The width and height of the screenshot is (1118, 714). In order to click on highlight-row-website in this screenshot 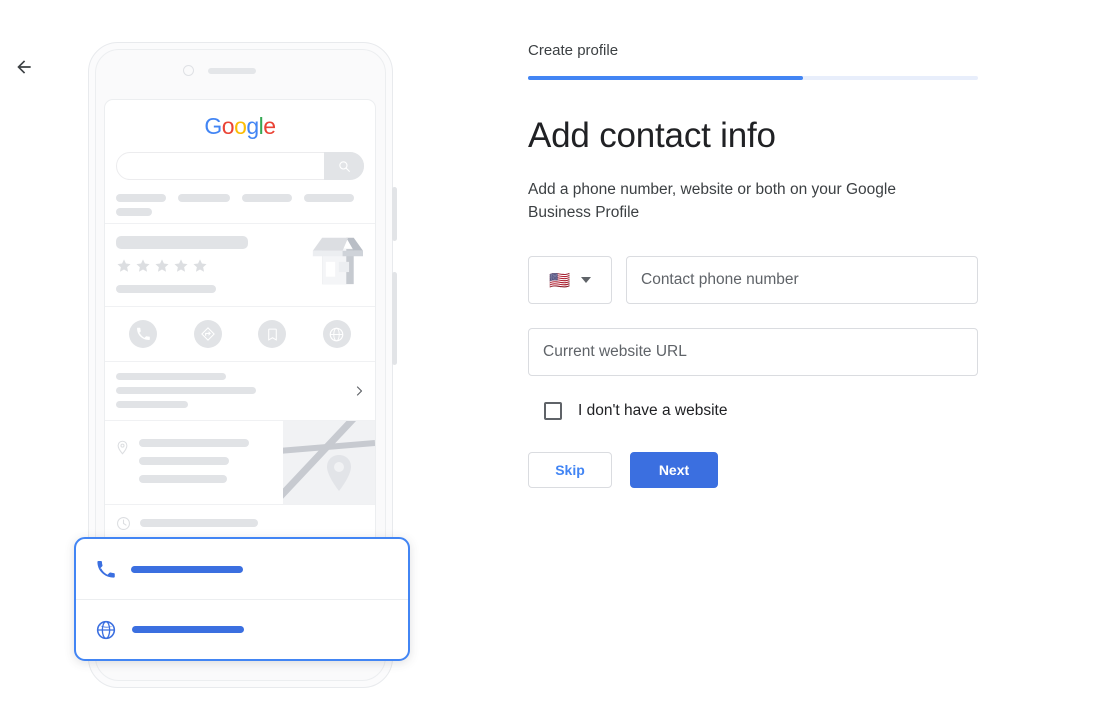, I will do `click(242, 629)`.